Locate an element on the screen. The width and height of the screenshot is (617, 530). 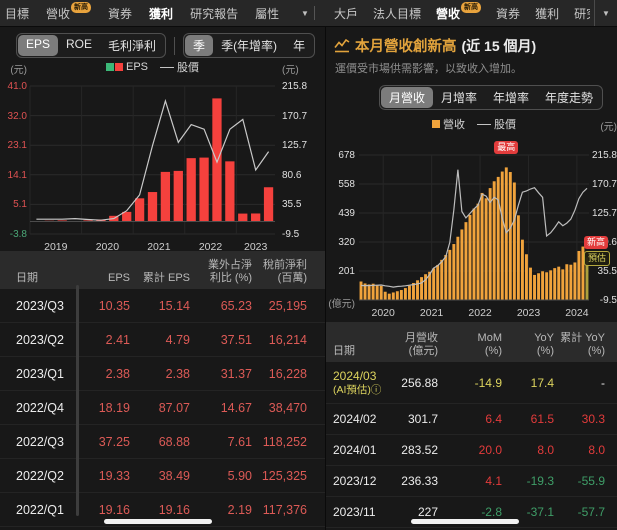
value-cell: 38.49 is located at coordinates (174, 475).